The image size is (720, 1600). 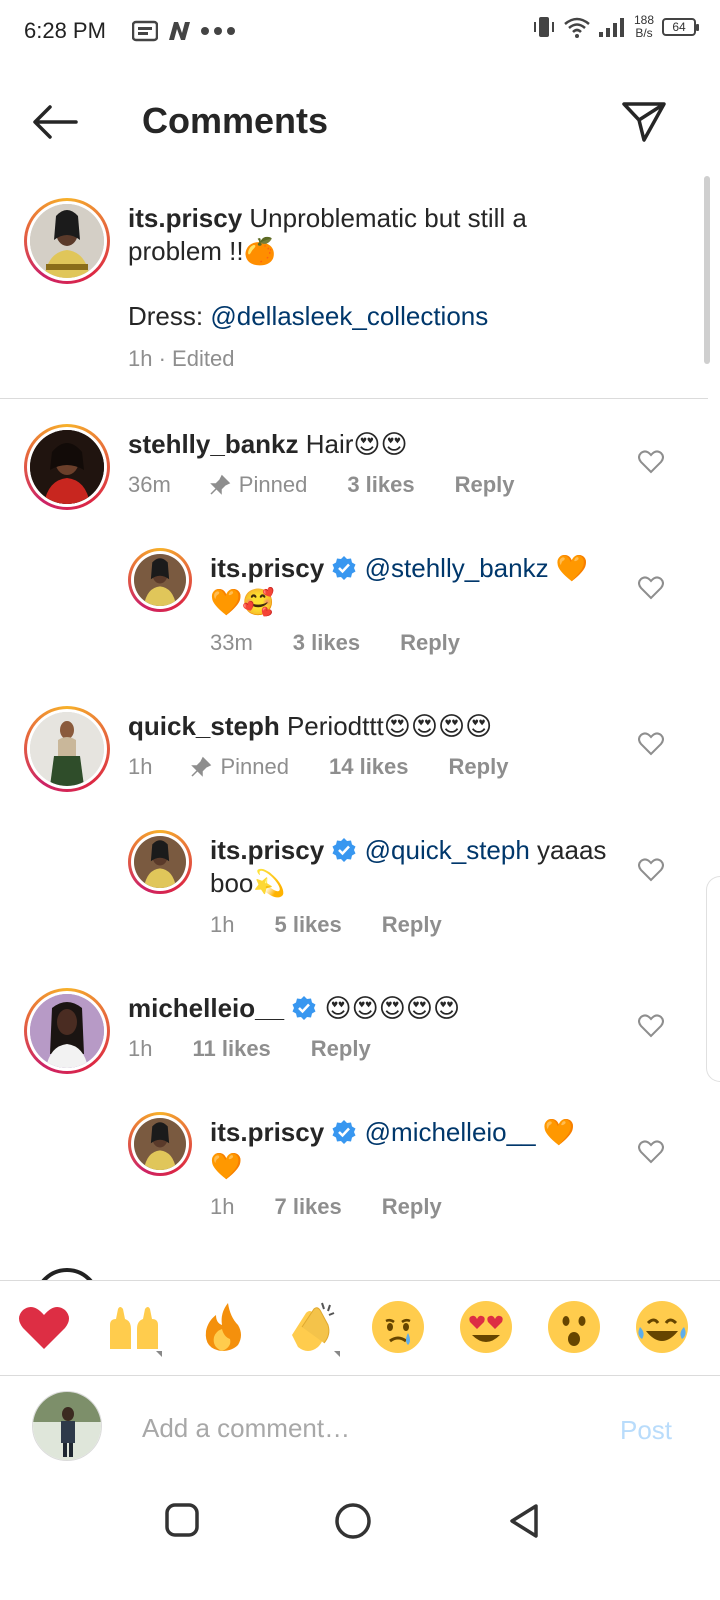 I want to click on emoji-heart-button, so click(x=46, y=1329).